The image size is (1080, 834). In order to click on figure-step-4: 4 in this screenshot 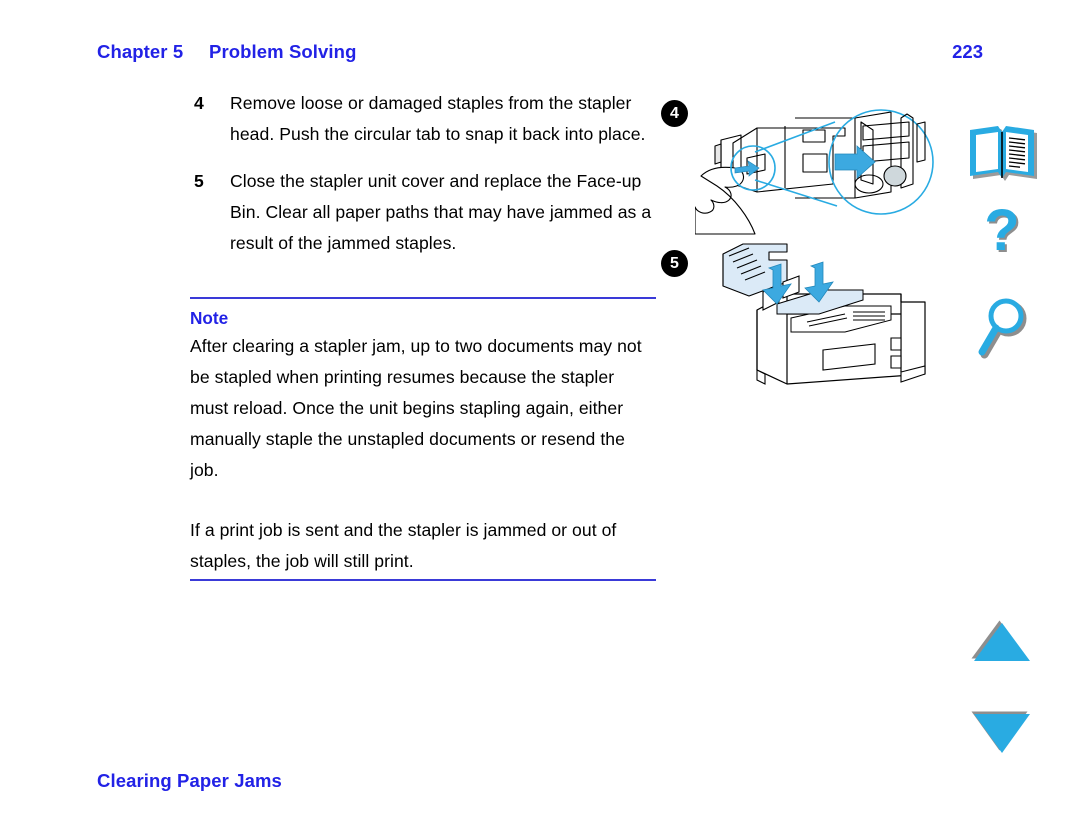, I will do `click(800, 163)`.